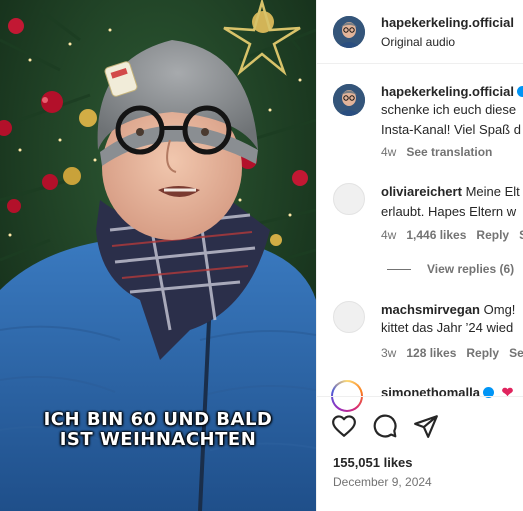 This screenshot has height=511, width=523. Describe the element at coordinates (431, 353) in the screenshot. I see `comment-likes: 128 likes` at that location.